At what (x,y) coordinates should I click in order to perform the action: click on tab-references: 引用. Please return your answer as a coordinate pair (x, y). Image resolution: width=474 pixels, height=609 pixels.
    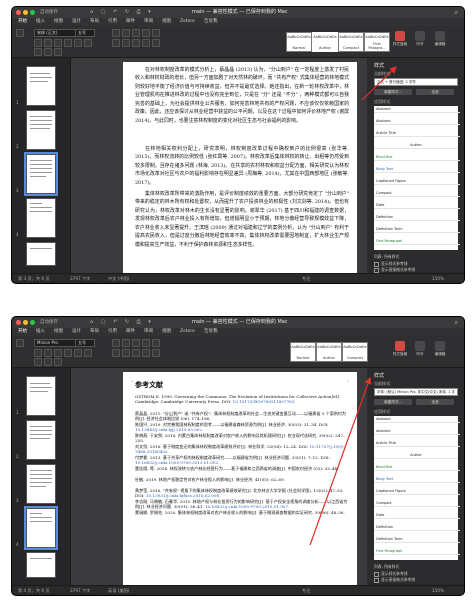
    Looking at the image, I should click on (112, 332).